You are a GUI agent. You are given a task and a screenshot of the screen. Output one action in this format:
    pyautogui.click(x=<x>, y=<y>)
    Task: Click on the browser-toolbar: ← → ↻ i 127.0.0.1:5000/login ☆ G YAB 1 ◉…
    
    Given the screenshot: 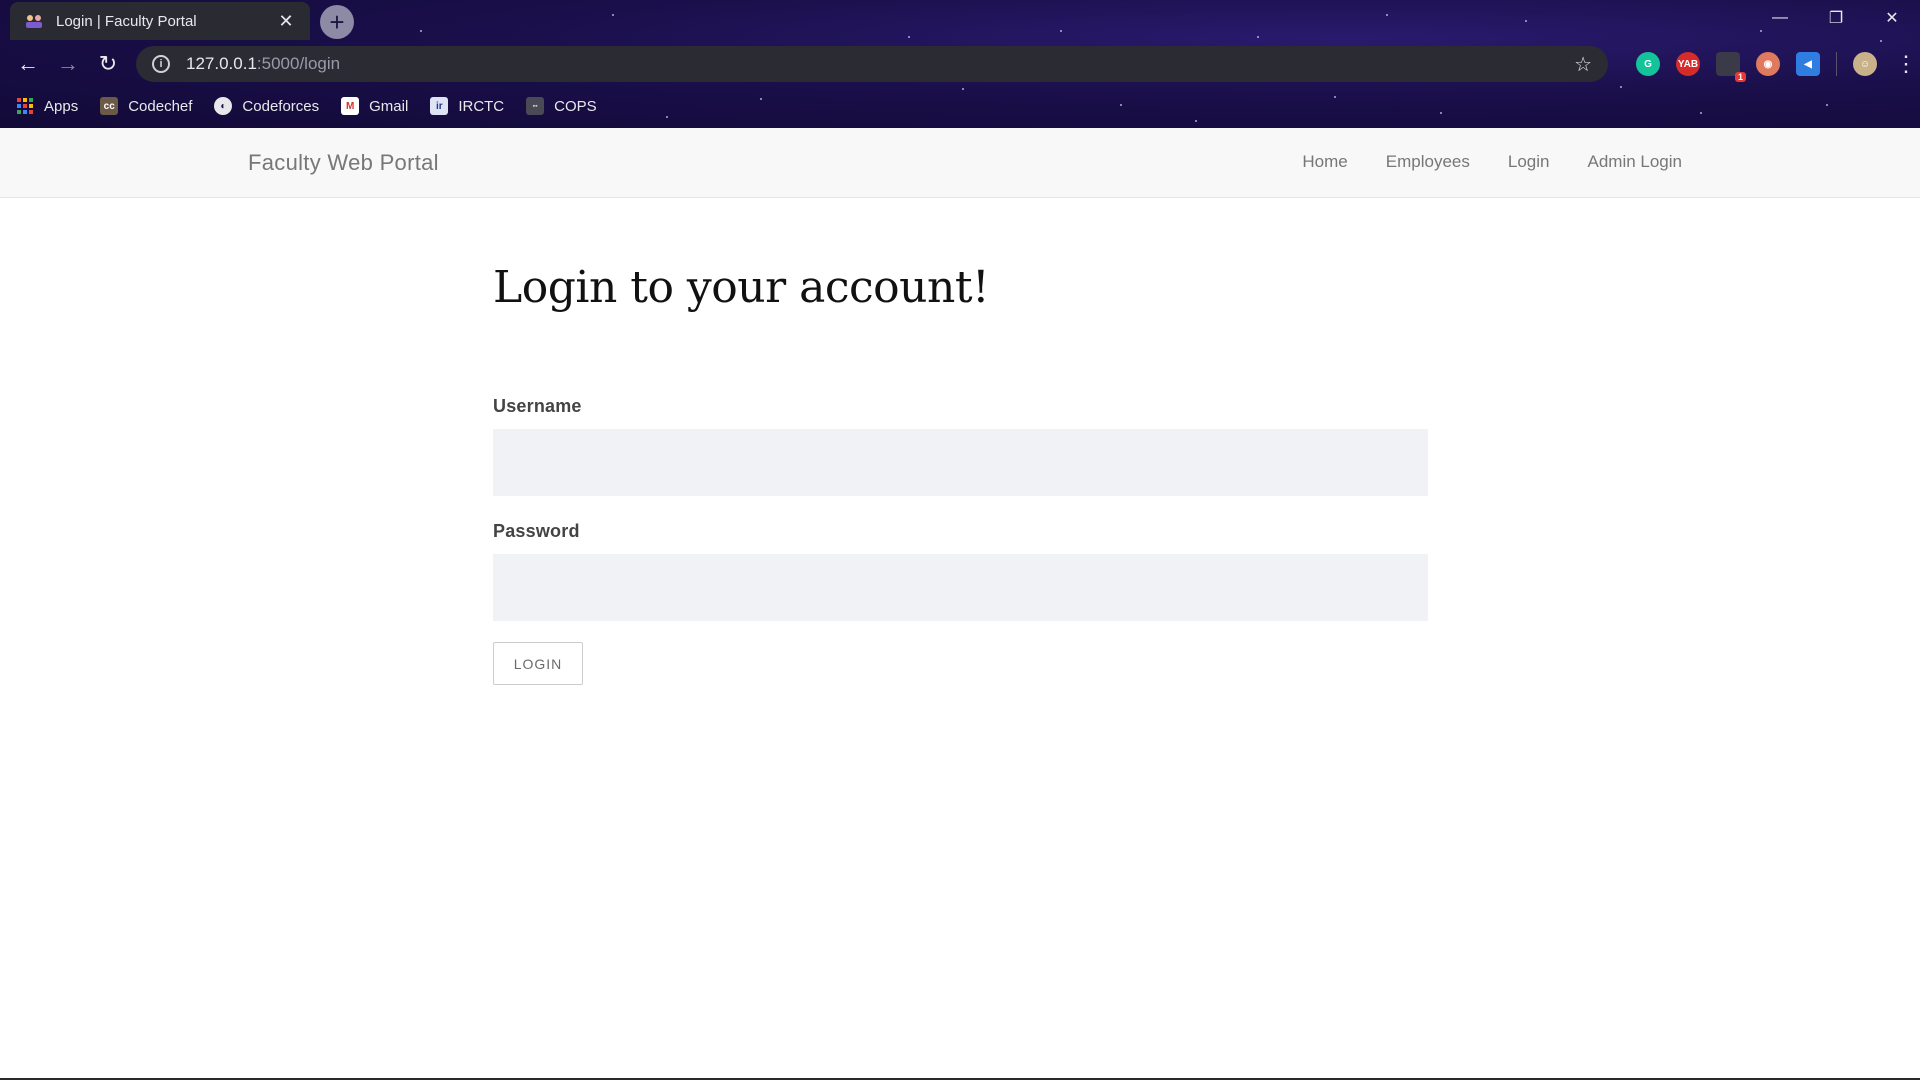 What is the action you would take?
    pyautogui.click(x=960, y=64)
    